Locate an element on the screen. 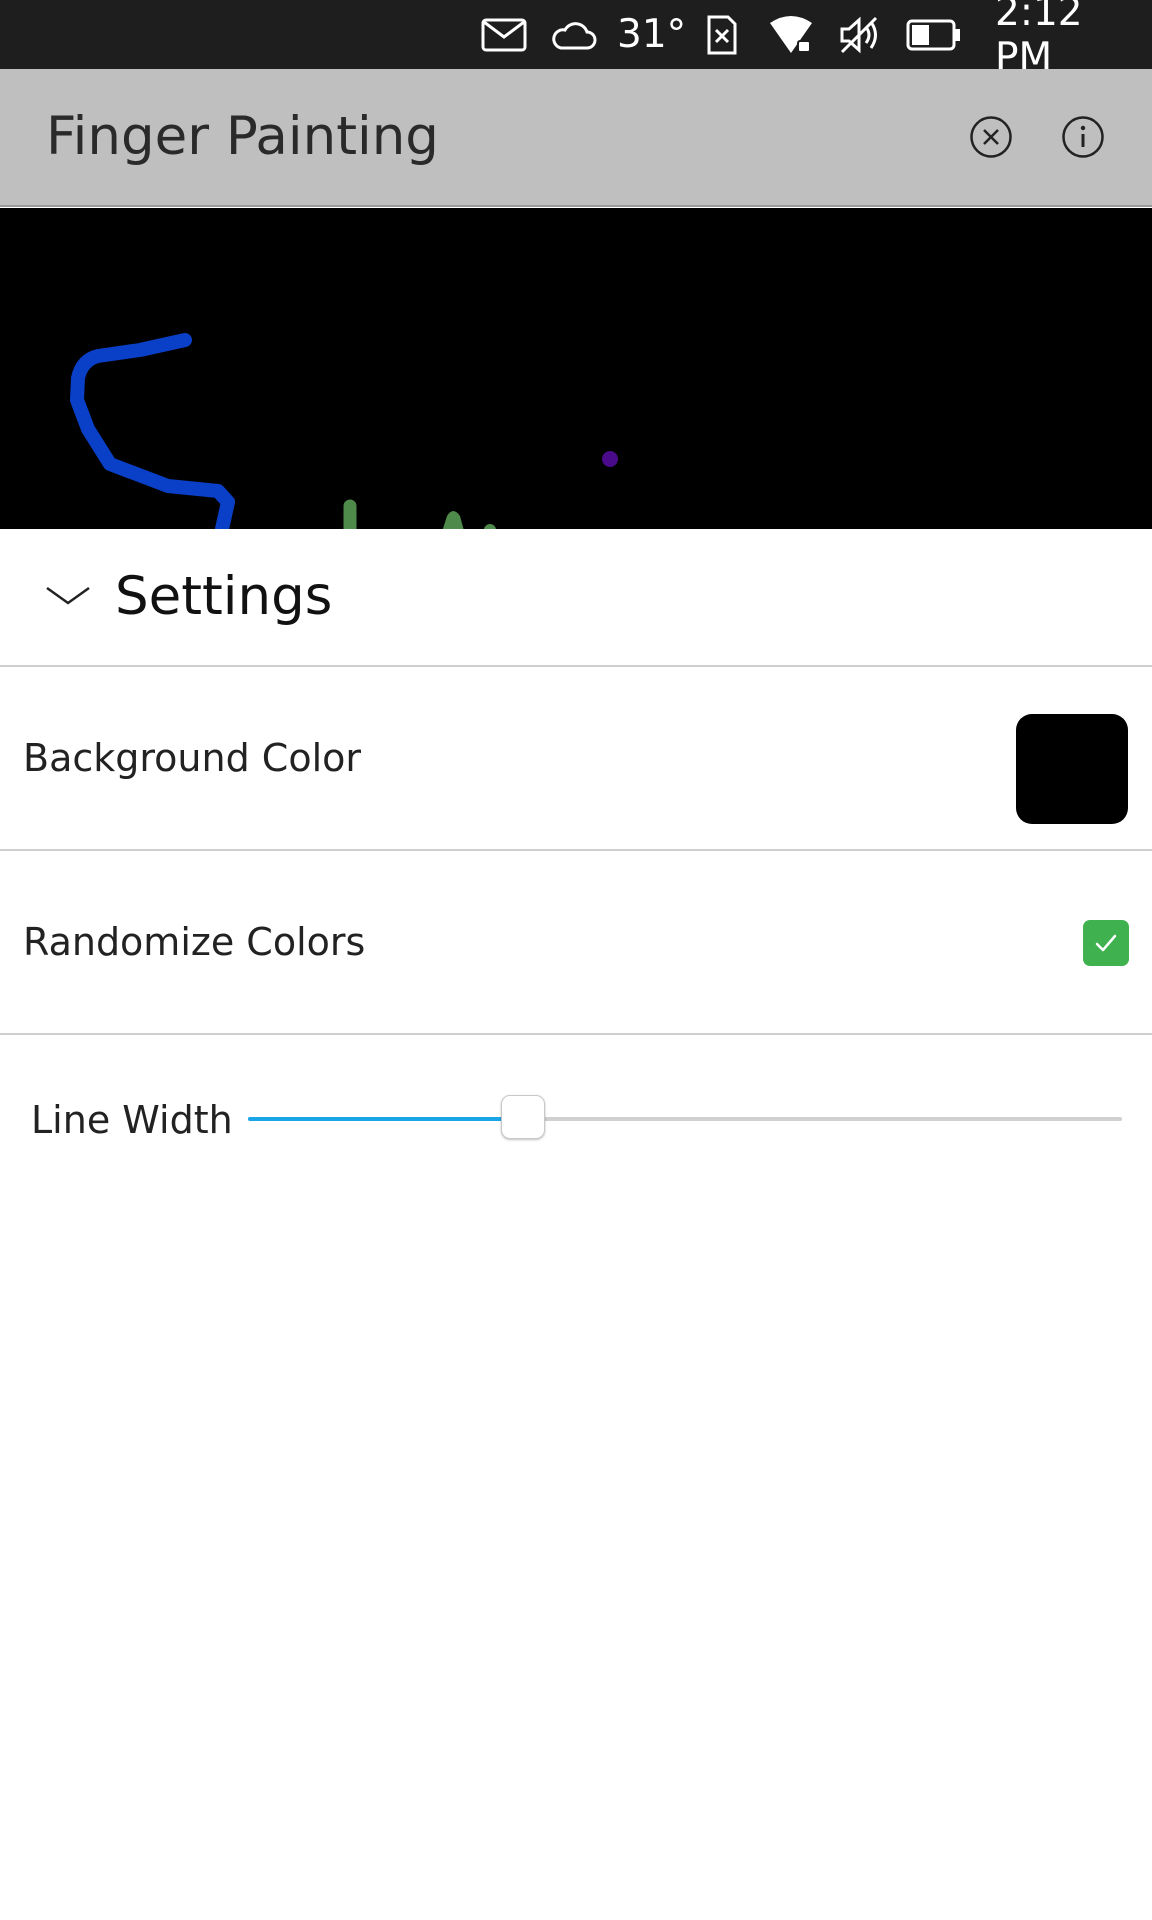 This screenshot has width=1152, height=1920. volume-muted-icon is located at coordinates (861, 34).